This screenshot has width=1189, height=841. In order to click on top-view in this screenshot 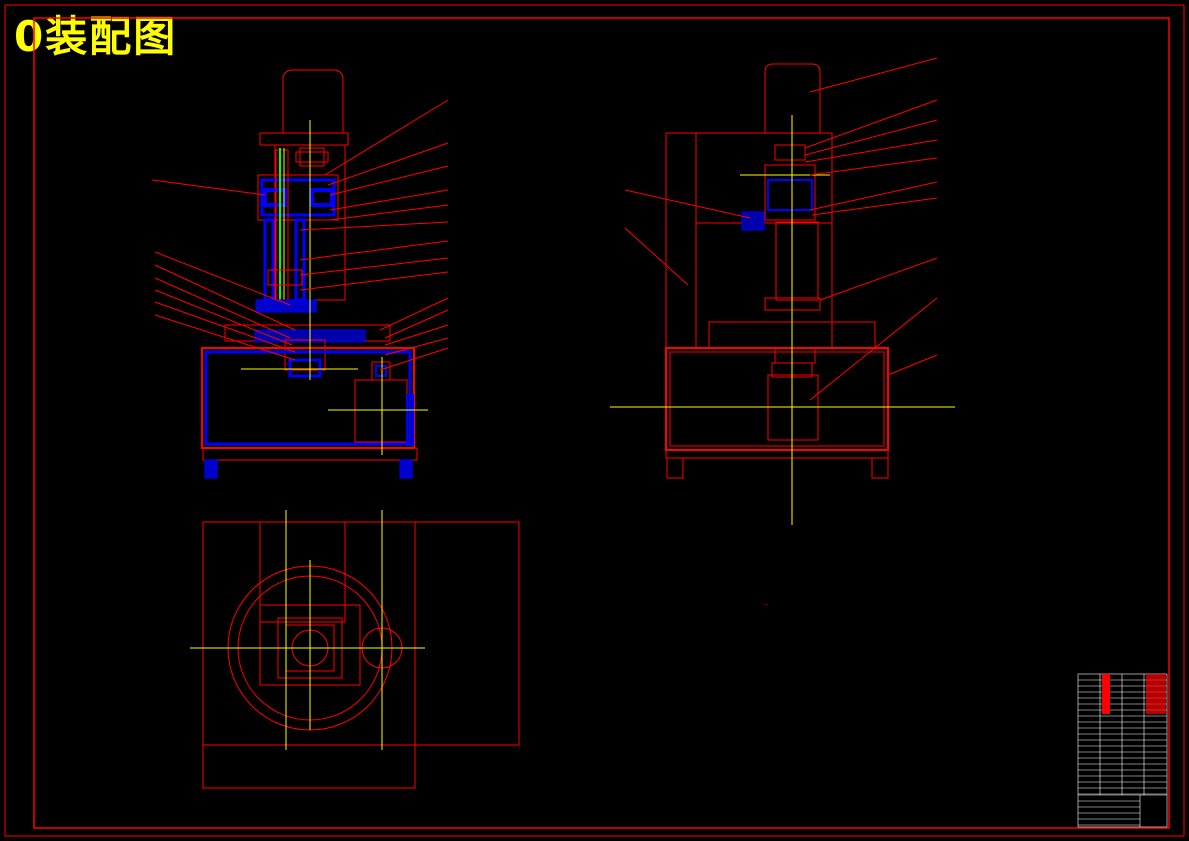, I will do `click(355, 649)`.